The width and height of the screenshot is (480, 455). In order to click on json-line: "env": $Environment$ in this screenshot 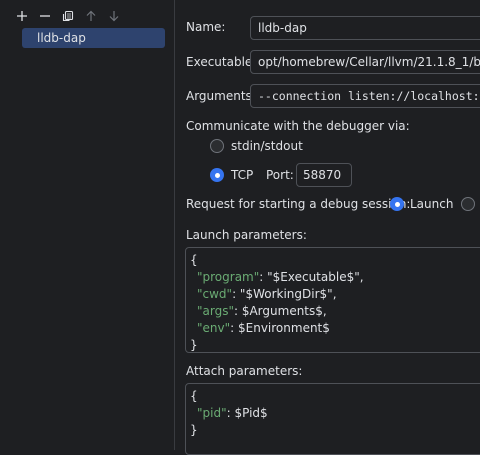, I will do `click(334, 328)`.